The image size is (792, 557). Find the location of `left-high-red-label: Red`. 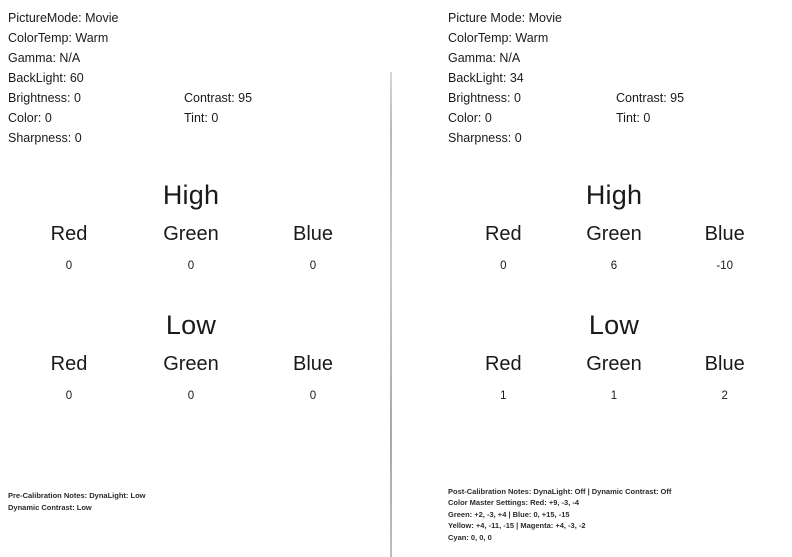

left-high-red-label: Red is located at coordinates (69, 234).